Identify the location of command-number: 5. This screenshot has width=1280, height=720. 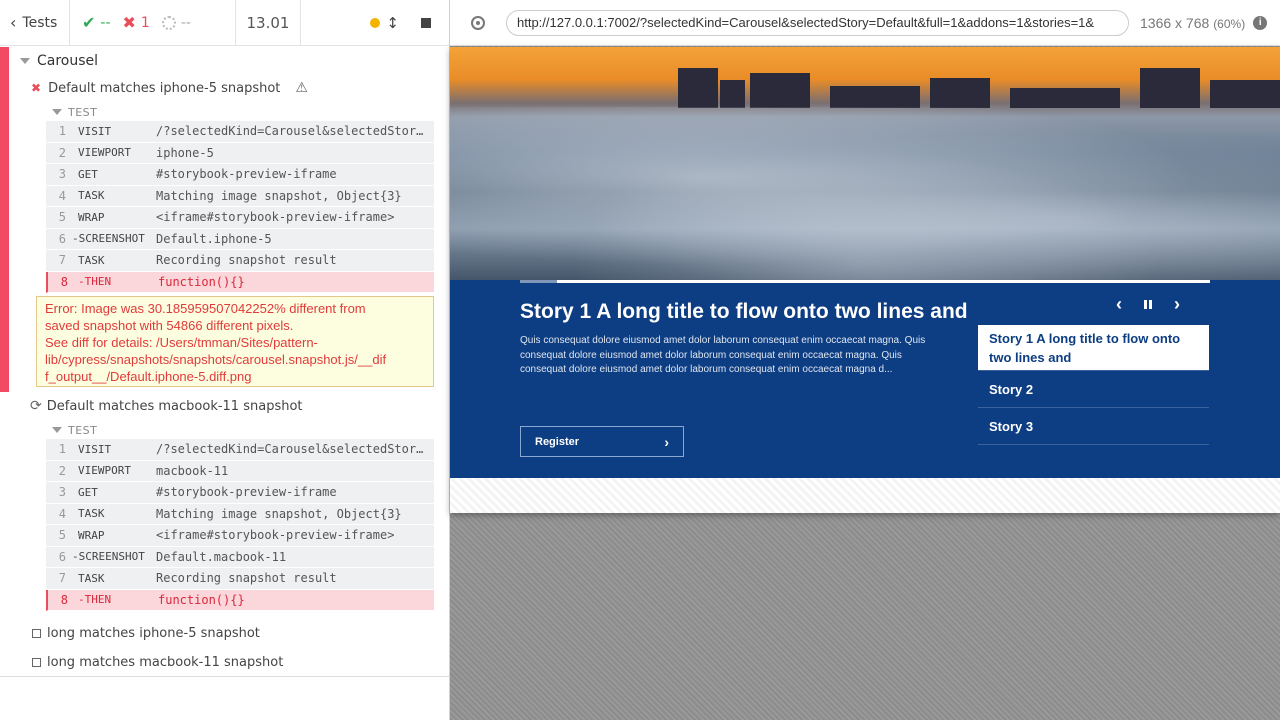
(62, 217).